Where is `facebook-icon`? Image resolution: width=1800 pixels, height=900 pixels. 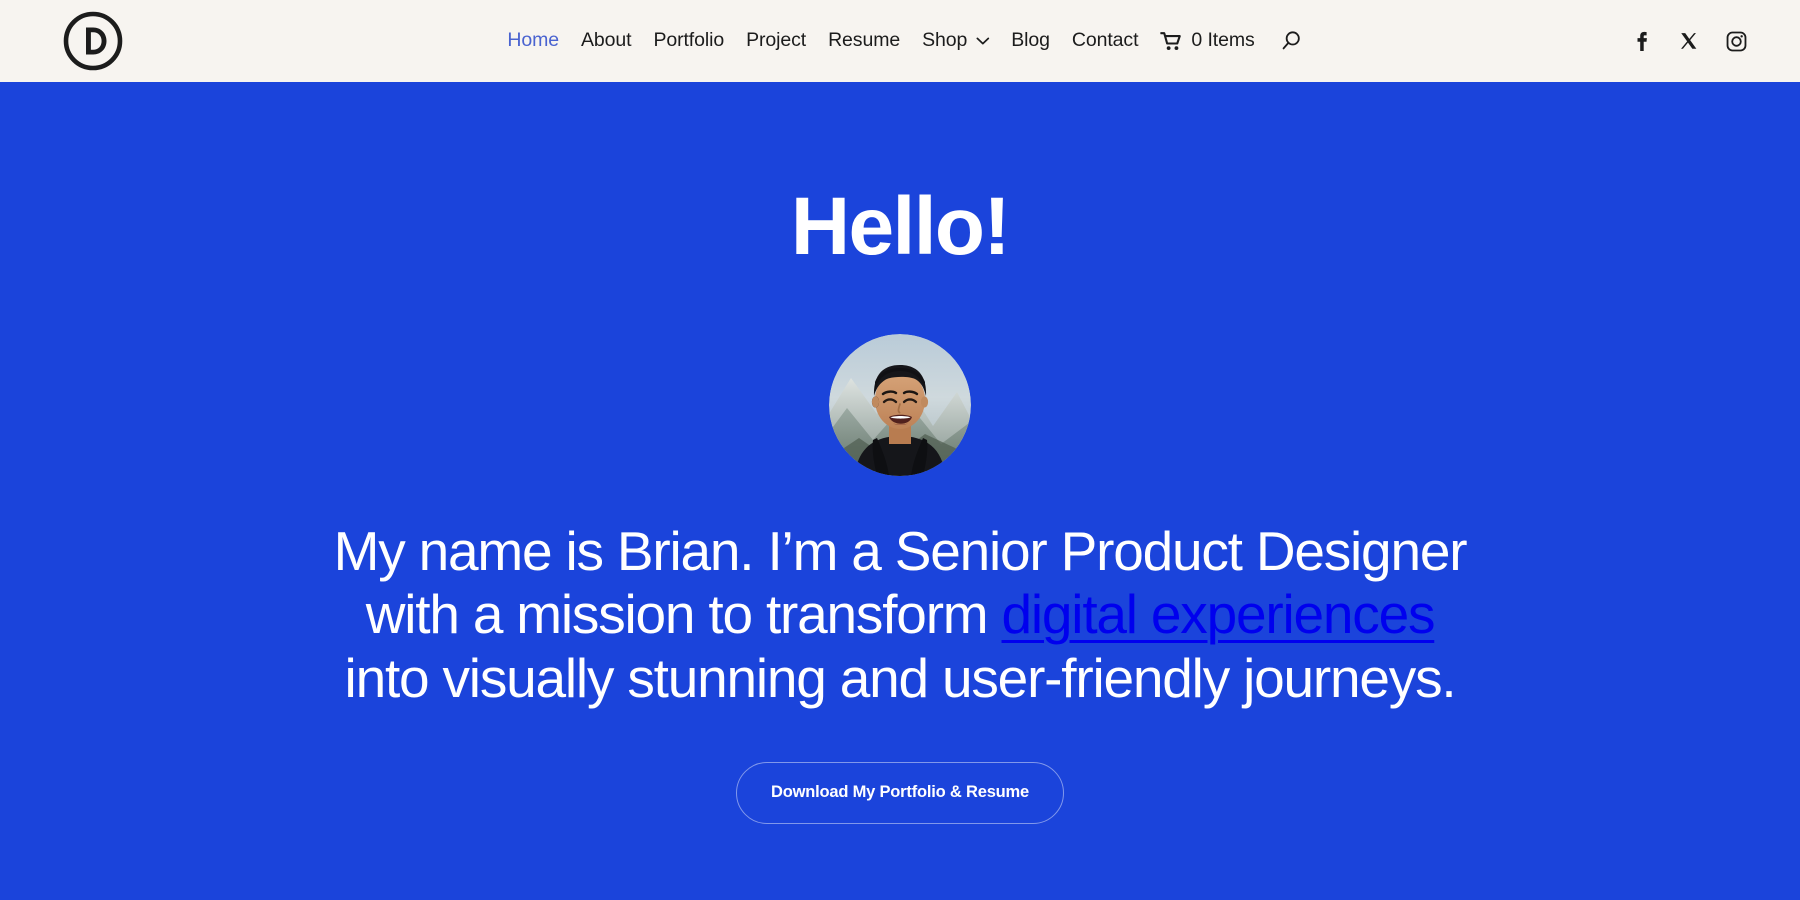
facebook-icon is located at coordinates (1642, 41).